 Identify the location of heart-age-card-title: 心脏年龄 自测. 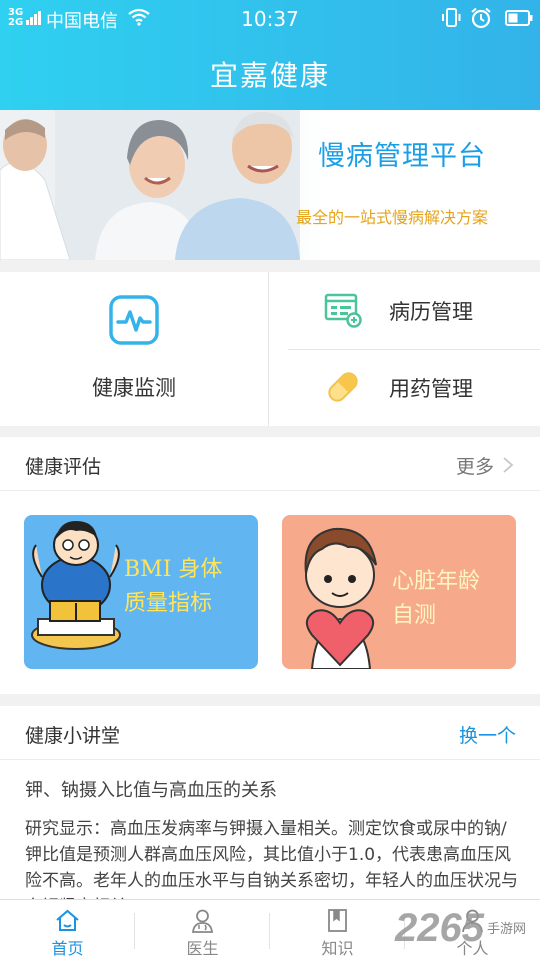
(454, 599).